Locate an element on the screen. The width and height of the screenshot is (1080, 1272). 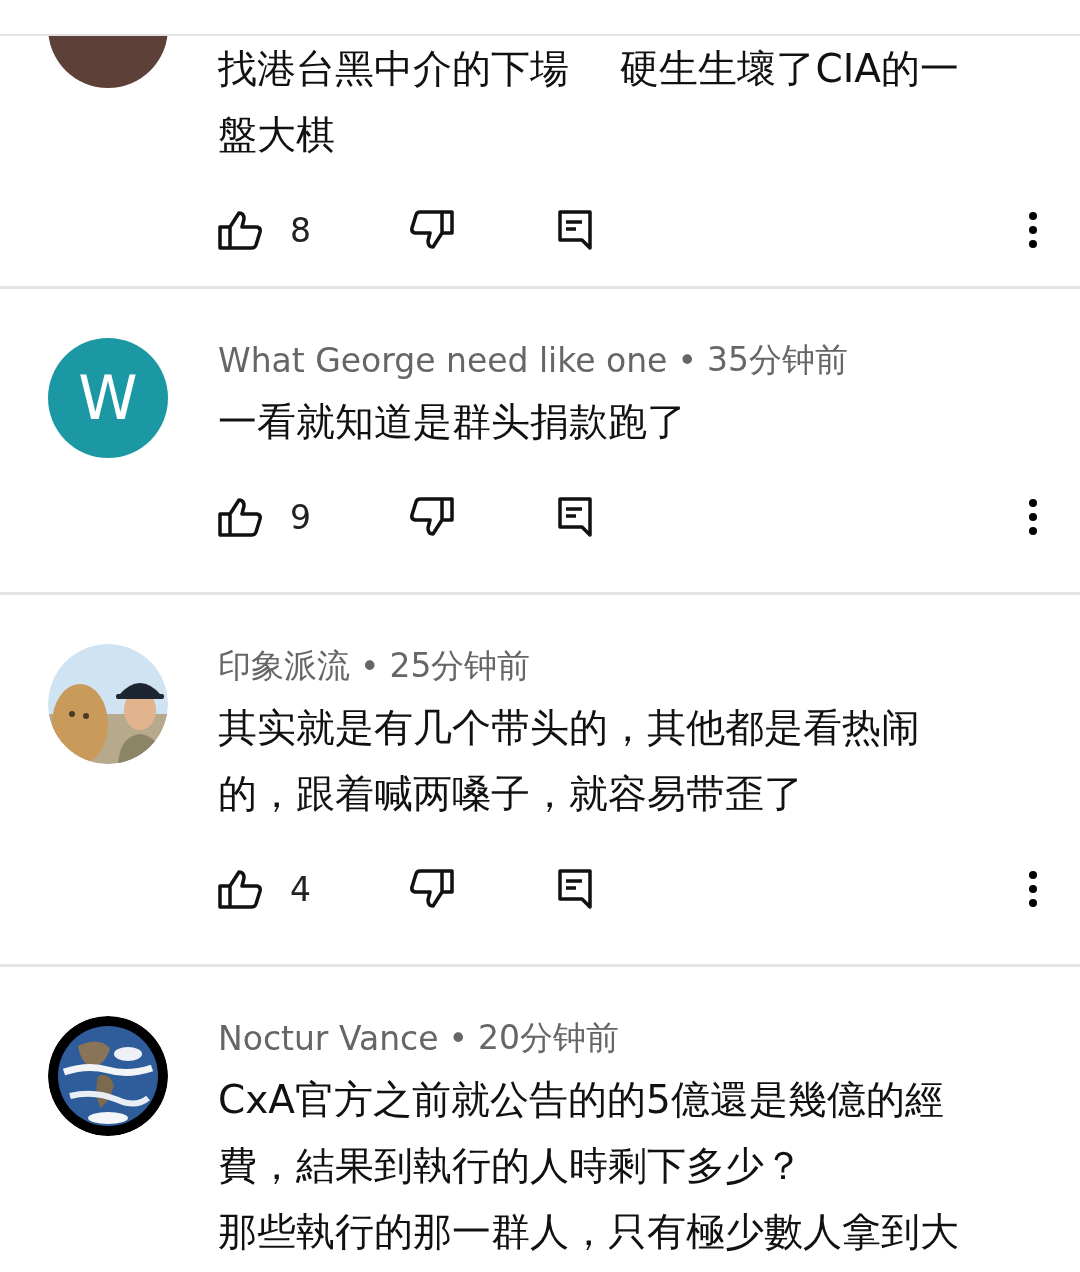
author-name: What George need like one is located at coordinates (443, 360).